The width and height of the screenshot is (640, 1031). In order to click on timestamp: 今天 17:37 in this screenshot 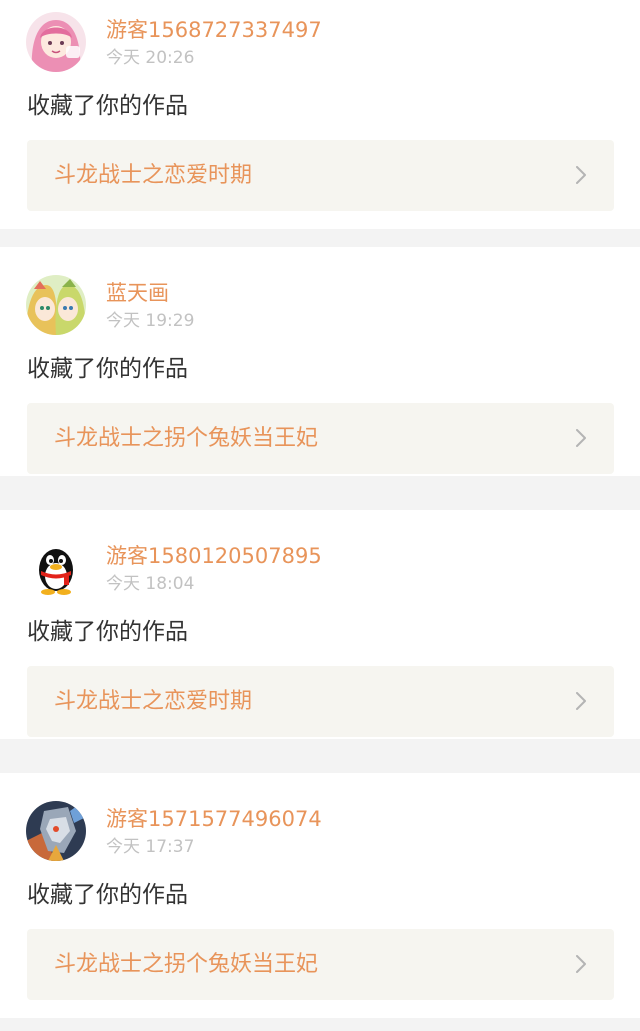, I will do `click(150, 847)`.